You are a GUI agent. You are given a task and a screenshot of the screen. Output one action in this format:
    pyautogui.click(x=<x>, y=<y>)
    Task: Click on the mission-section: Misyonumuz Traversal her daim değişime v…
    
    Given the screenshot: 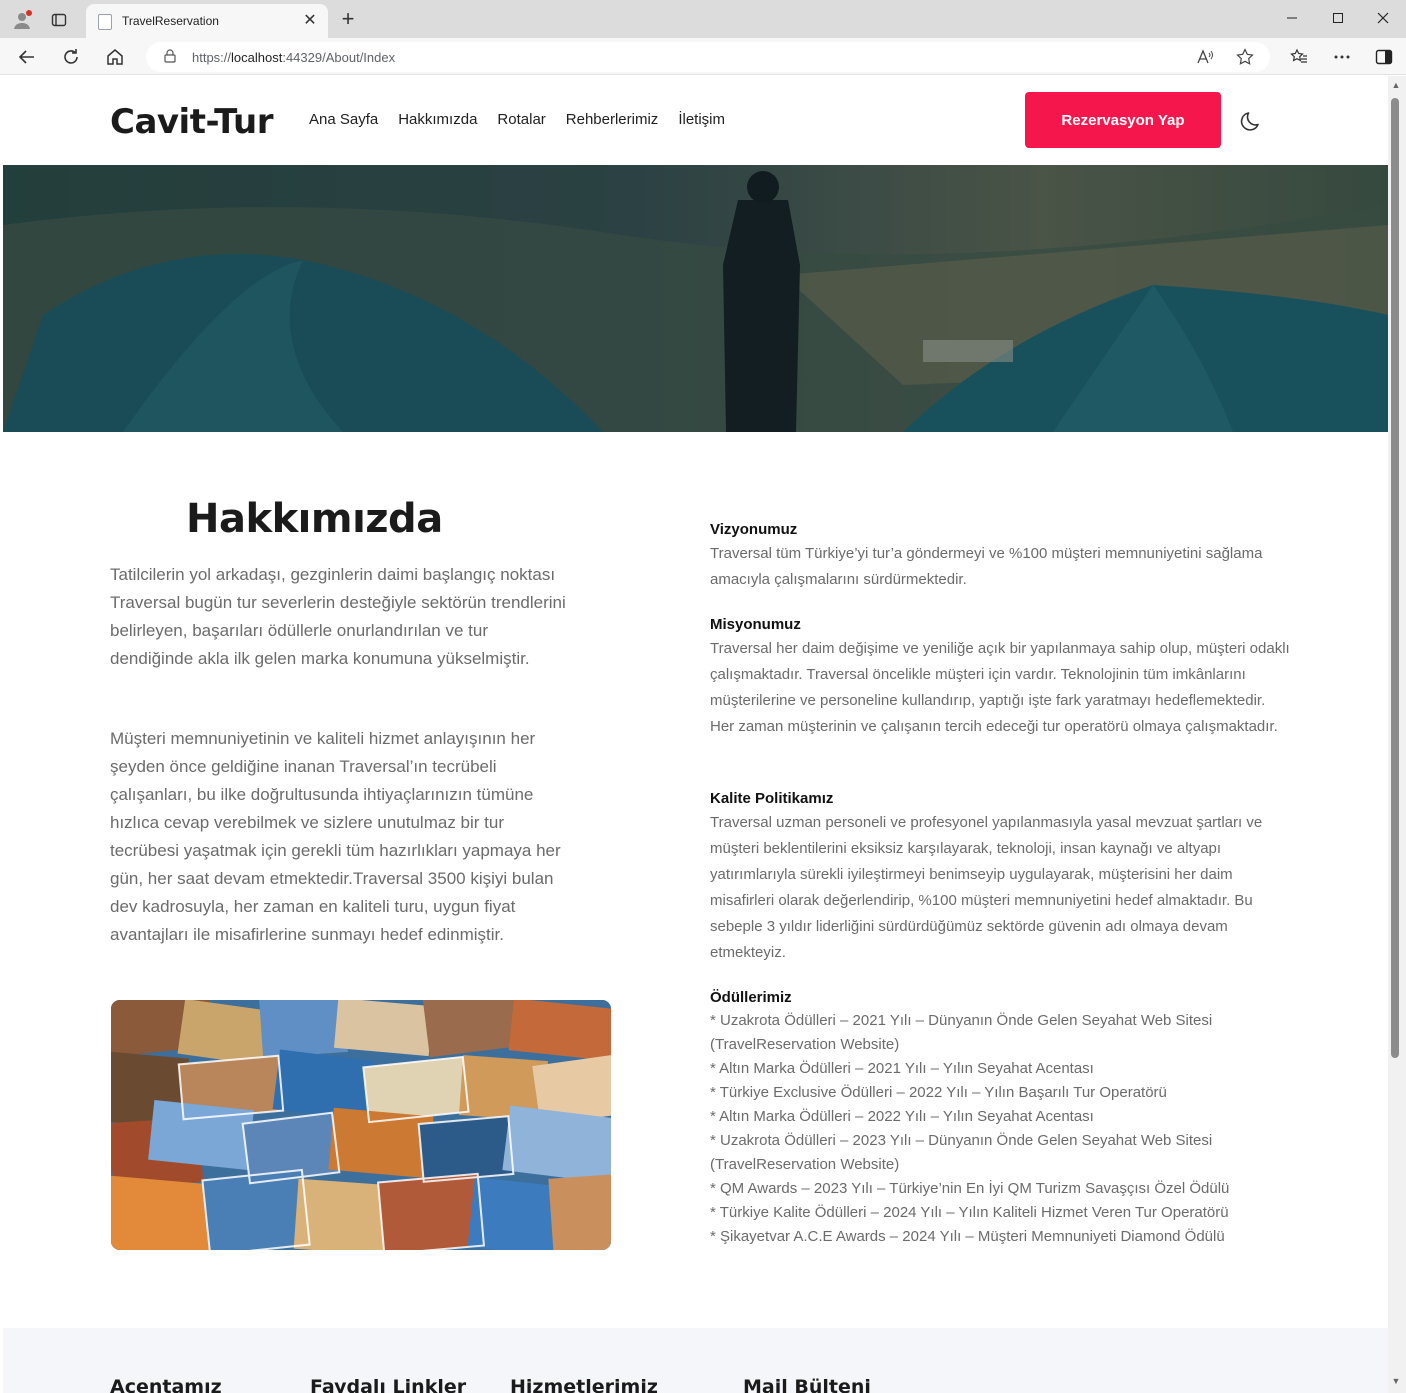 What is the action you would take?
    pyautogui.click(x=1000, y=677)
    